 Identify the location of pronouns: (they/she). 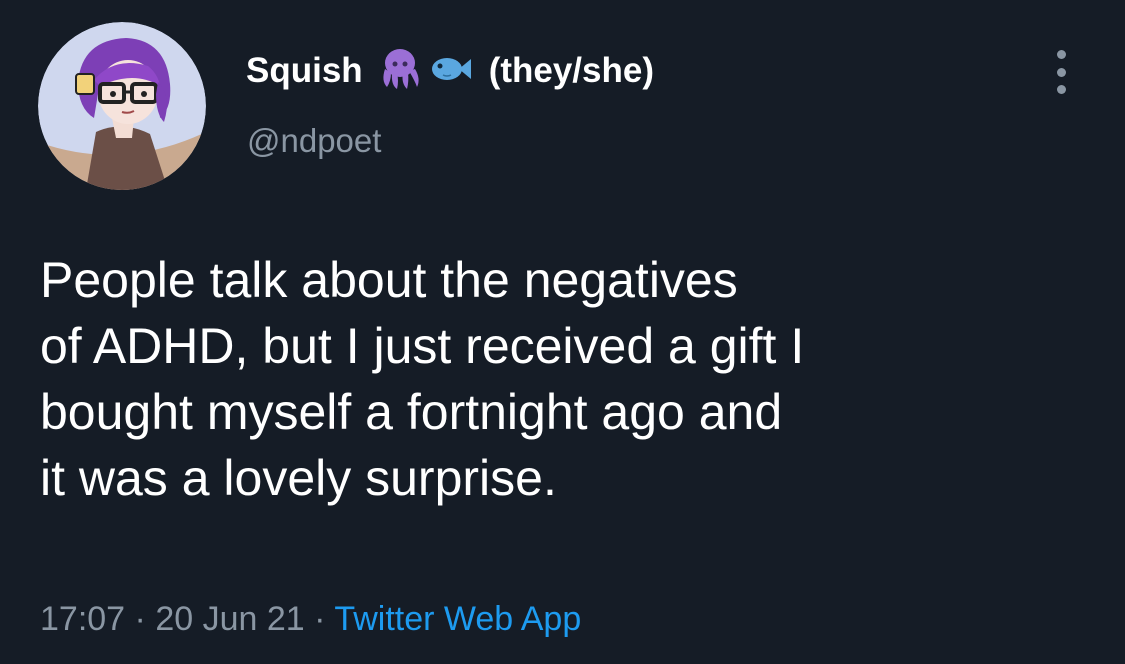
(571, 70).